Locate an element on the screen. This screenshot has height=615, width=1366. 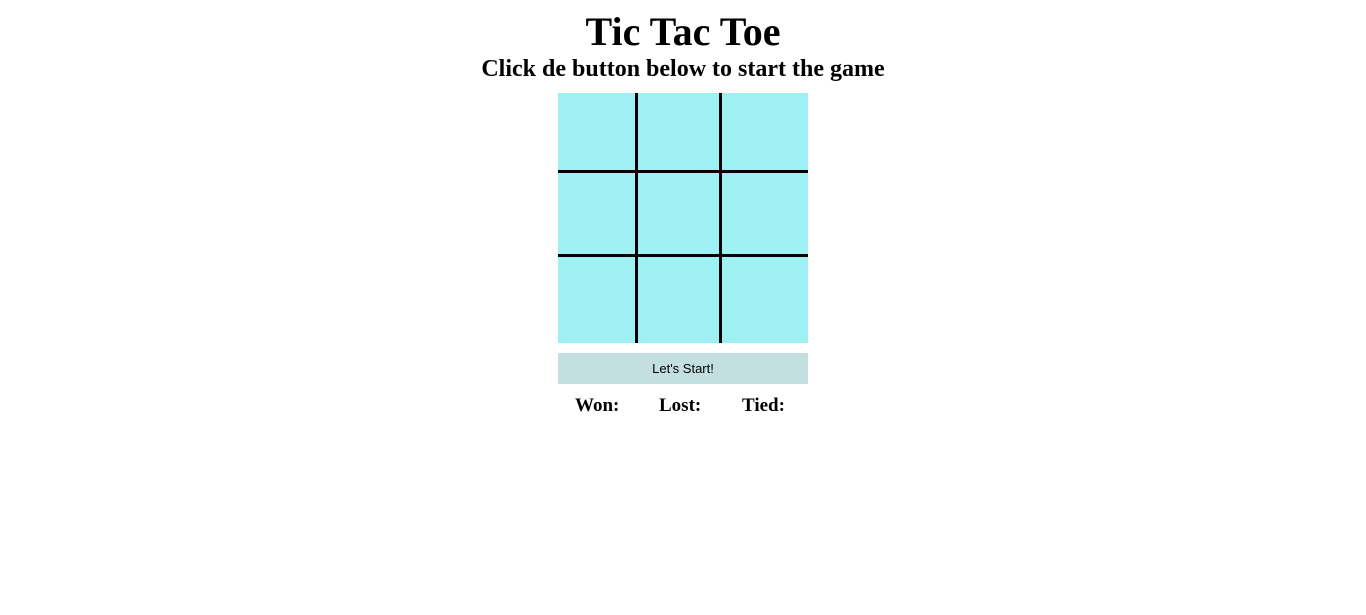
game-board is located at coordinates (683, 218).